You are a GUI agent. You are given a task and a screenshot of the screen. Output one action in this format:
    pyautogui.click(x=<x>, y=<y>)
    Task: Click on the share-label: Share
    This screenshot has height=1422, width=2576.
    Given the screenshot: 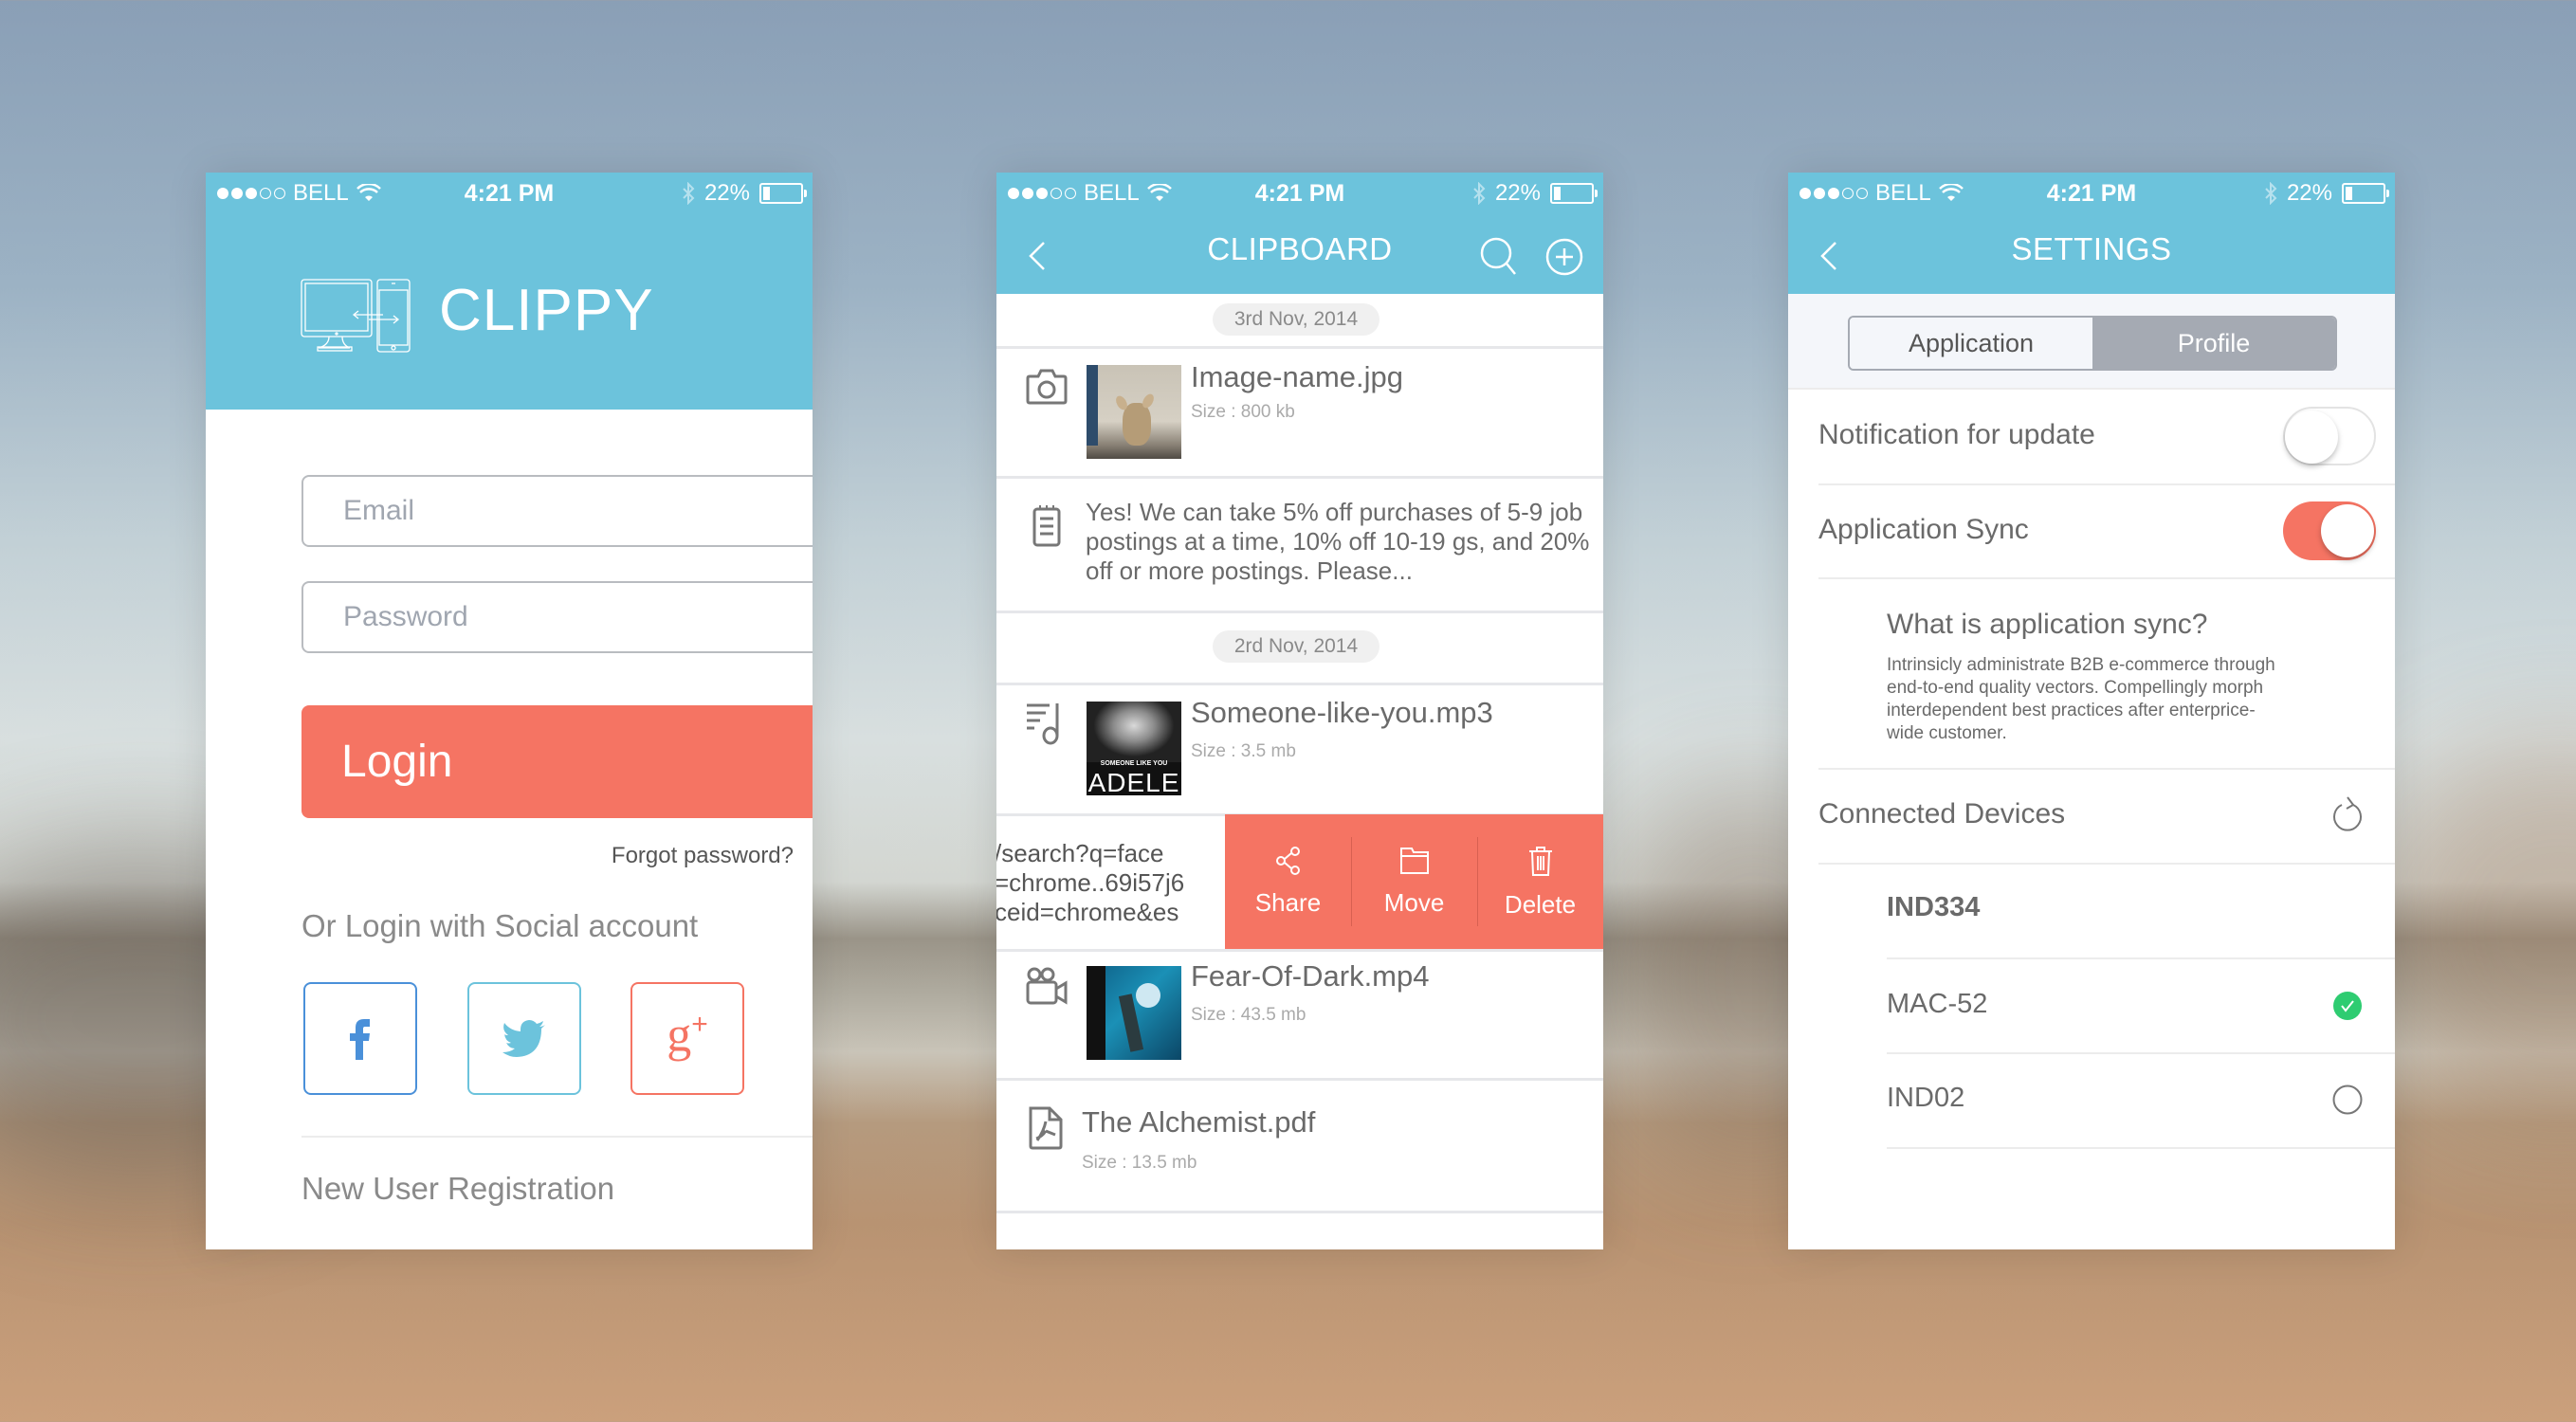 What is the action you would take?
    pyautogui.click(x=1288, y=902)
    